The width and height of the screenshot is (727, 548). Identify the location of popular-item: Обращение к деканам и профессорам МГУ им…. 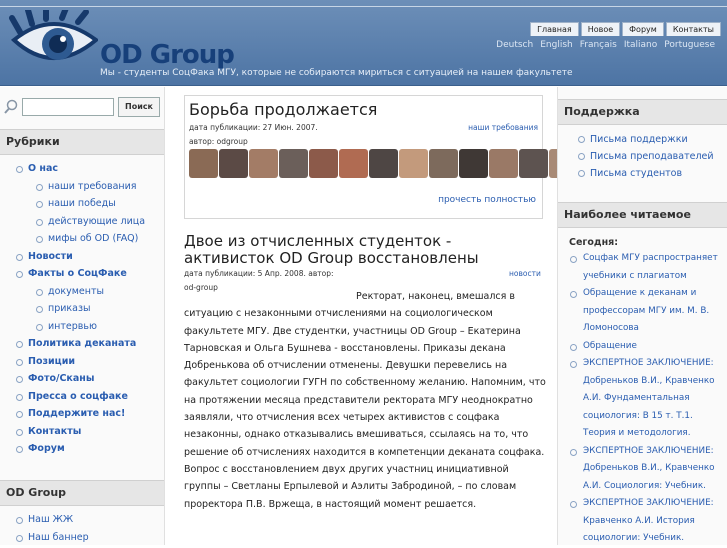
(642, 311).